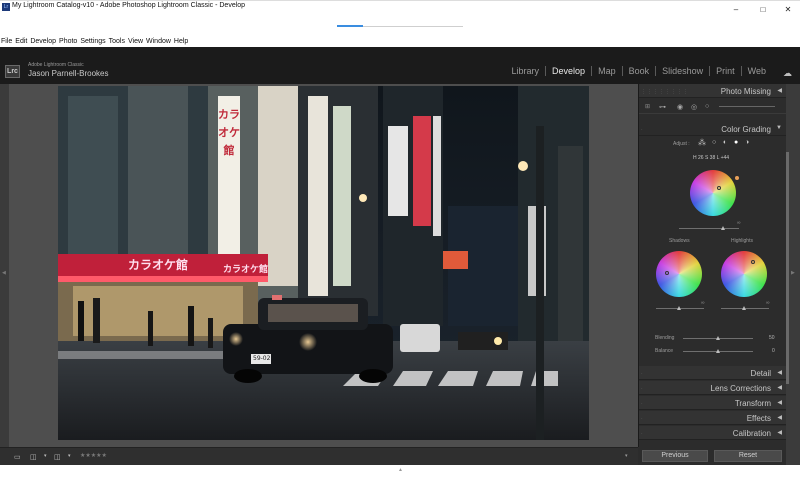 Image resolution: width=800 pixels, height=500 pixels. Describe the element at coordinates (682, 71) in the screenshot. I see `module-slideshow: Slideshow` at that location.